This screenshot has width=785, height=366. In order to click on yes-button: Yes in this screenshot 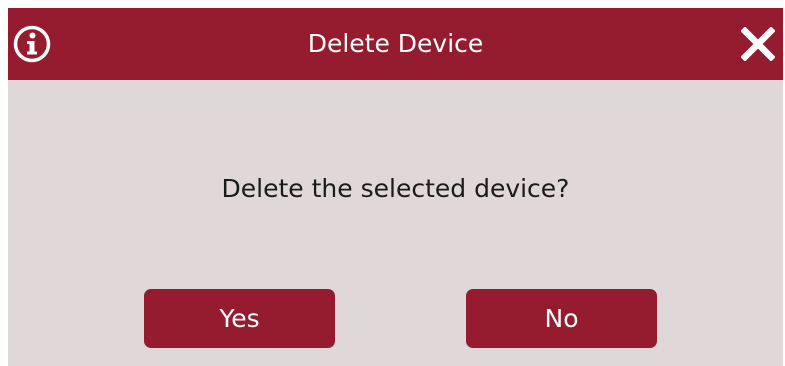, I will do `click(239, 318)`.